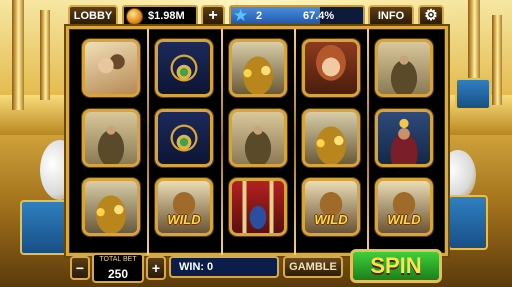  Describe the element at coordinates (166, 16) in the screenshot. I see `balance-value: $1.98M` at that location.